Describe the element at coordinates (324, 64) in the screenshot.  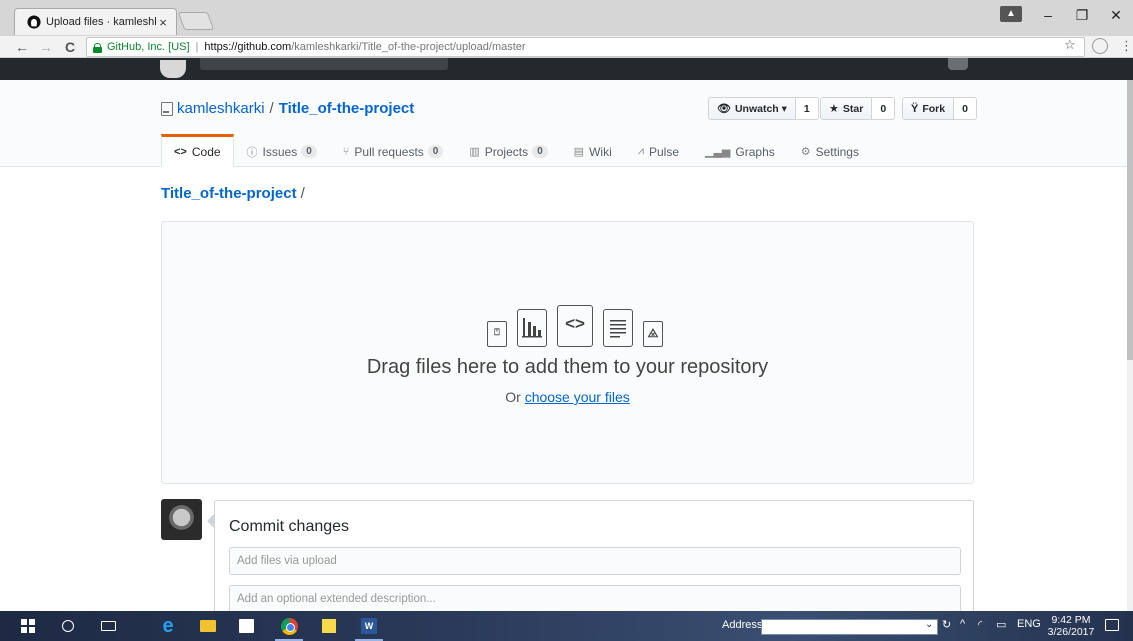
I see `github-search-input` at that location.